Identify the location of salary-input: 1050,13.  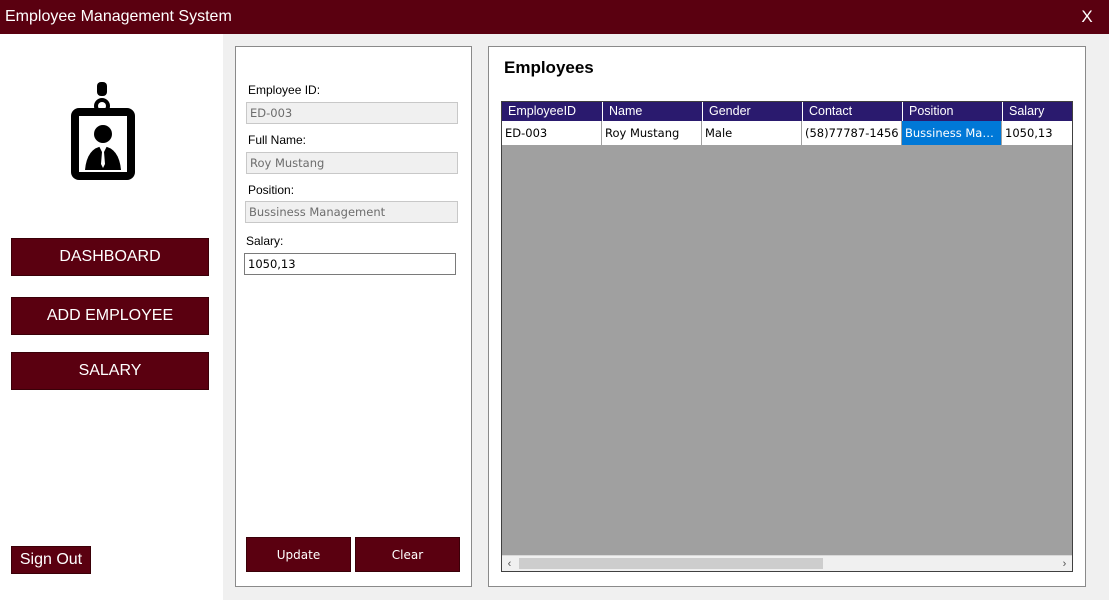
(350, 264).